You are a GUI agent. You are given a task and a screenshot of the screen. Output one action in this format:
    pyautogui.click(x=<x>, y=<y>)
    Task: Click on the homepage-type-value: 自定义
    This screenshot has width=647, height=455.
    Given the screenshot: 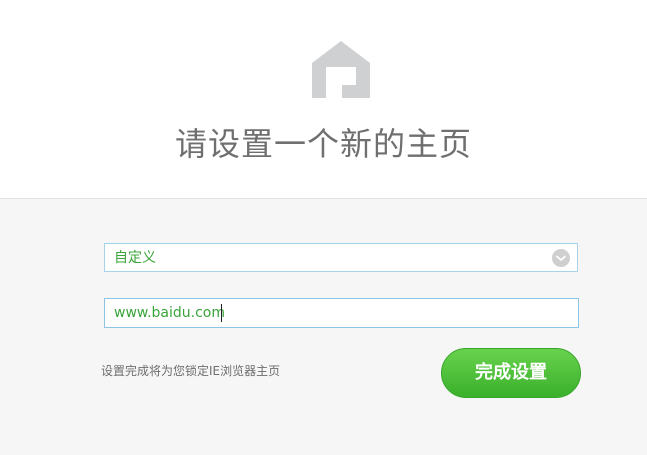 What is the action you would take?
    pyautogui.click(x=135, y=258)
    